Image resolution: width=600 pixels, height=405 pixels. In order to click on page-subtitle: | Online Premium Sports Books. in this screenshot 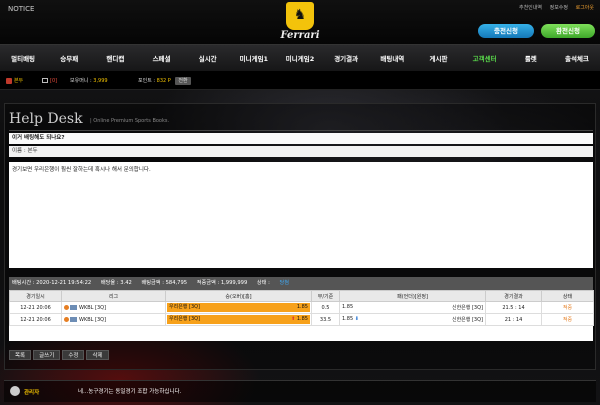, I will do `click(130, 121)`.